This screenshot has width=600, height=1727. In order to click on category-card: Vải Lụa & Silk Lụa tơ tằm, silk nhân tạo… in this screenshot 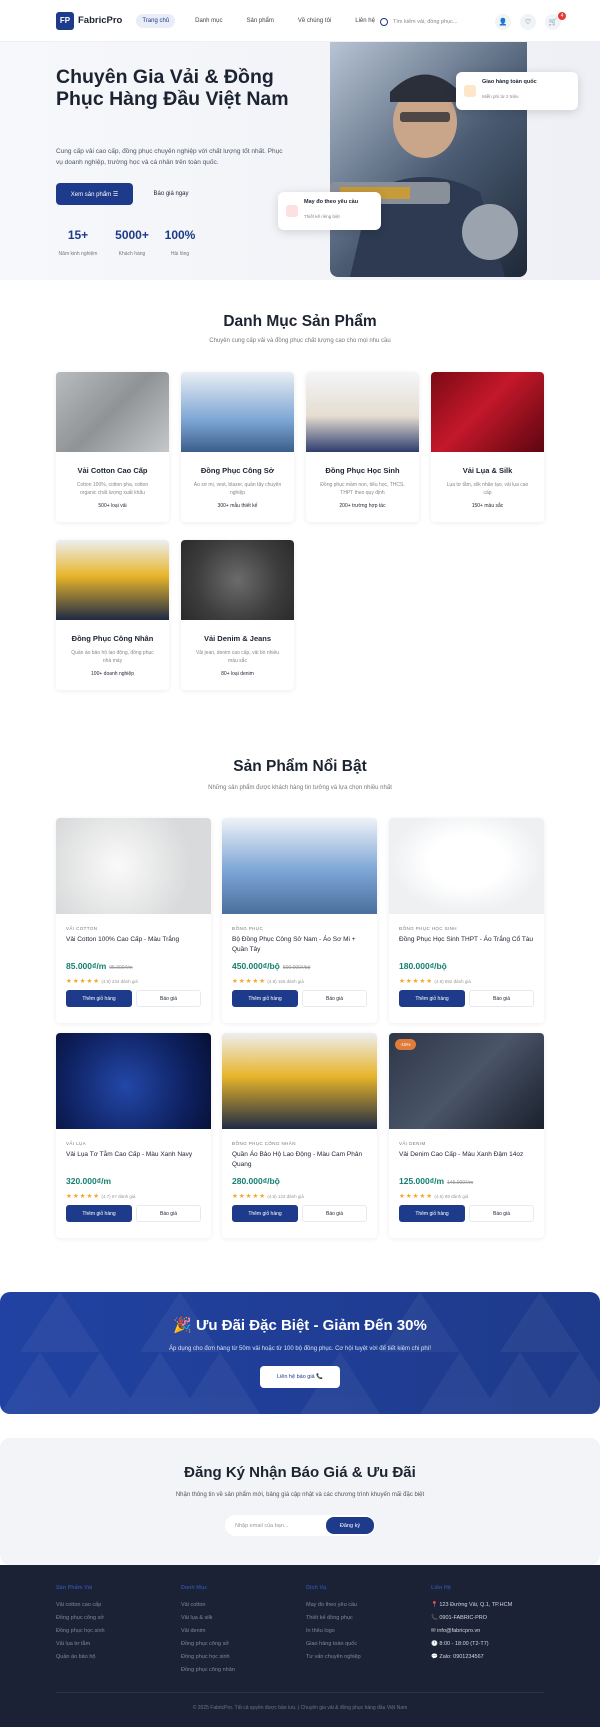, I will do `click(487, 447)`.